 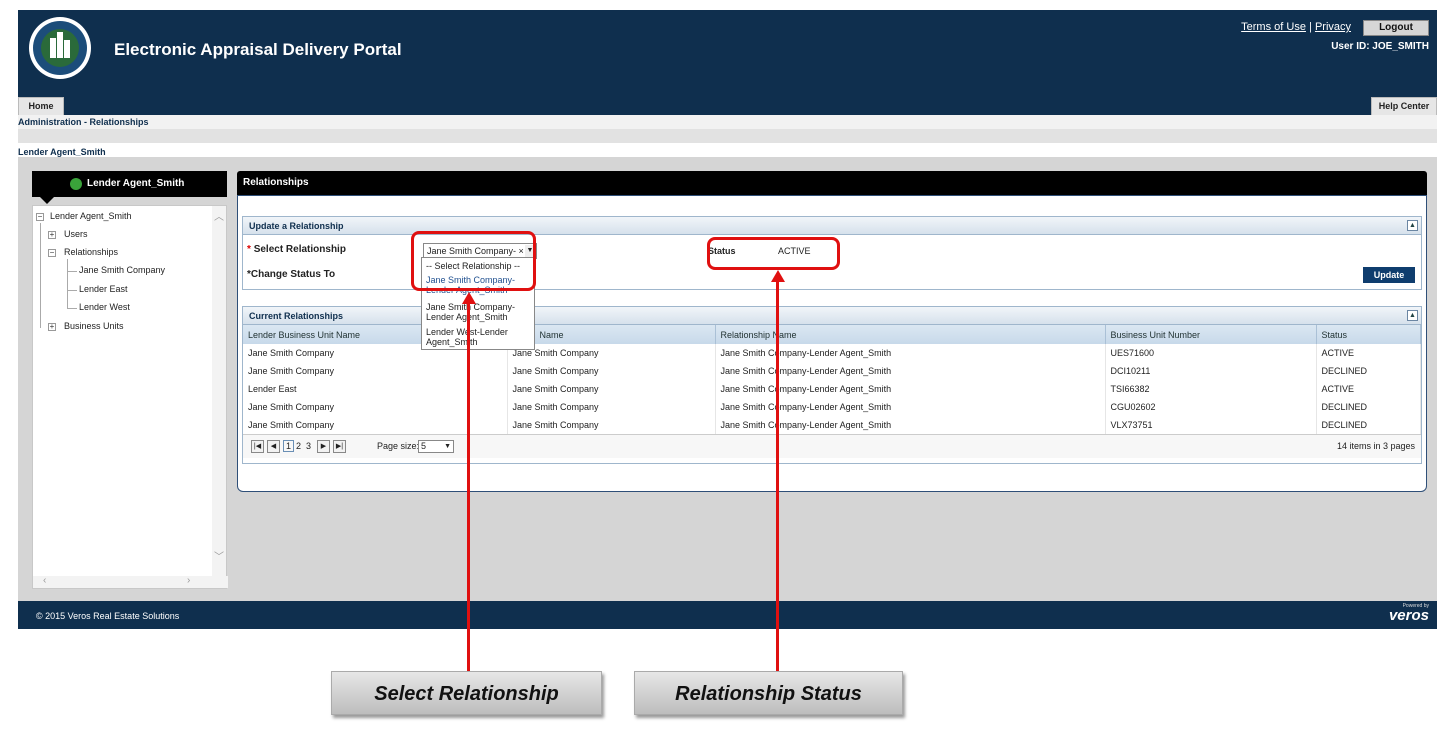 What do you see at coordinates (1375, 446) in the screenshot?
I see `items-count: 14 items in 3 pages` at bounding box center [1375, 446].